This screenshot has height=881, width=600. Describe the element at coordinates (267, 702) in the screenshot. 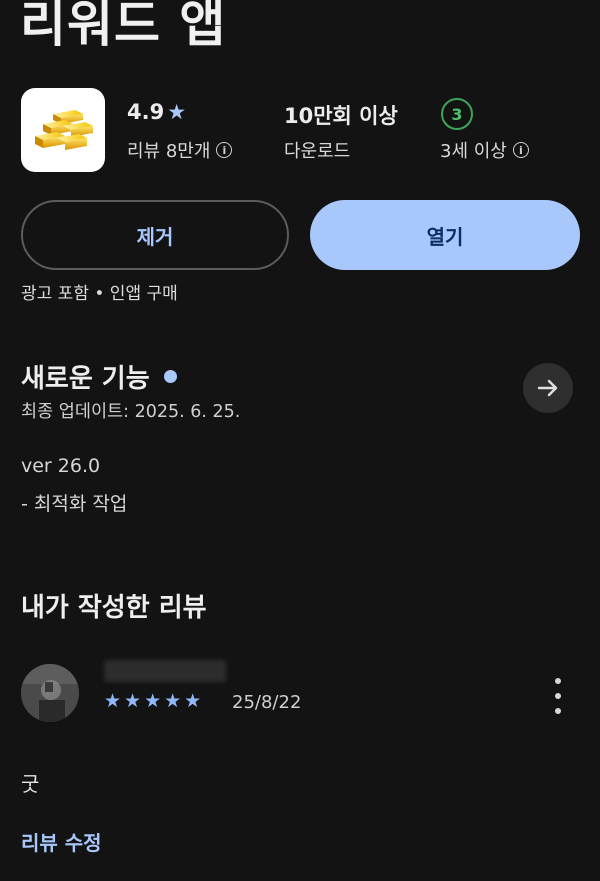

I see `review-date: 25/8/22` at that location.